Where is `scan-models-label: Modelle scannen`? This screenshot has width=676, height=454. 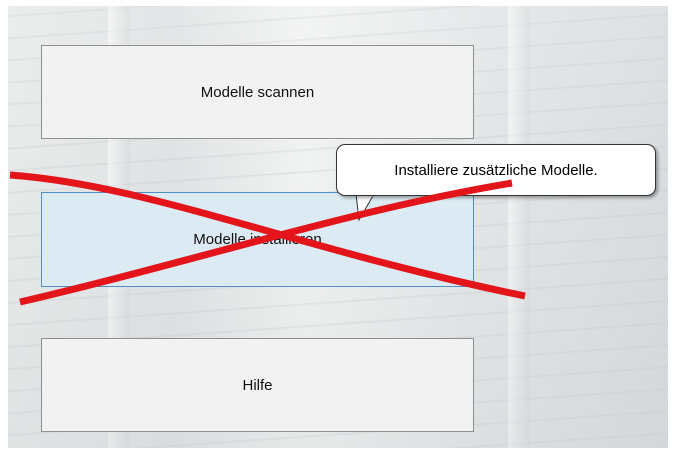
scan-models-label: Modelle scannen is located at coordinates (257, 92).